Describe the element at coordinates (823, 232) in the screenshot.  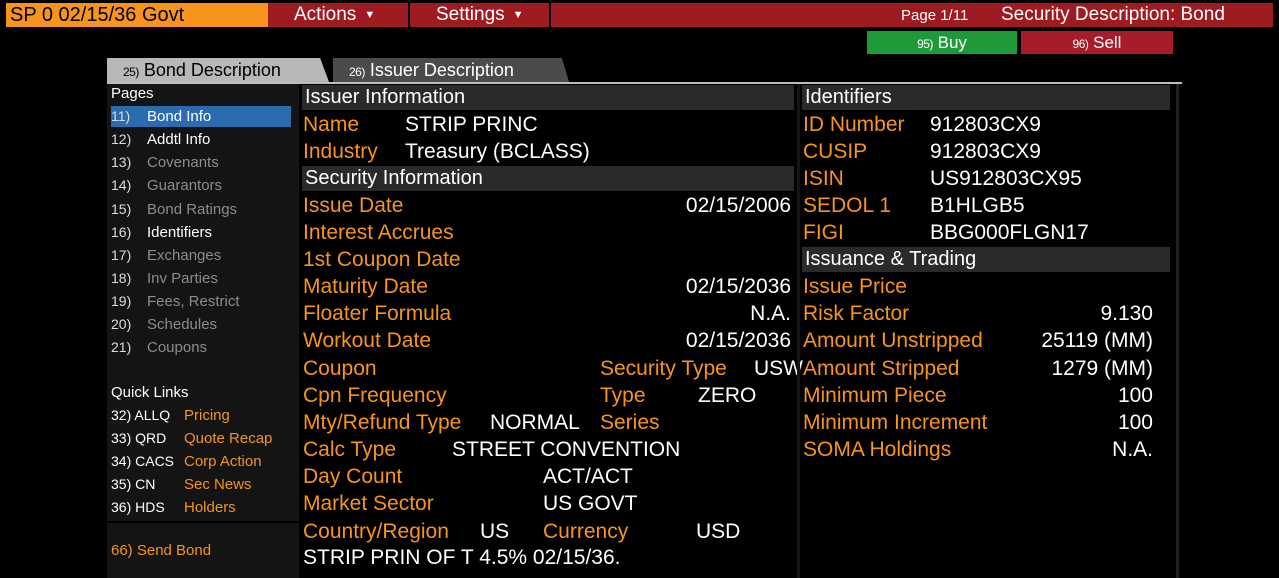
I see `figi-label: FIGI` at that location.